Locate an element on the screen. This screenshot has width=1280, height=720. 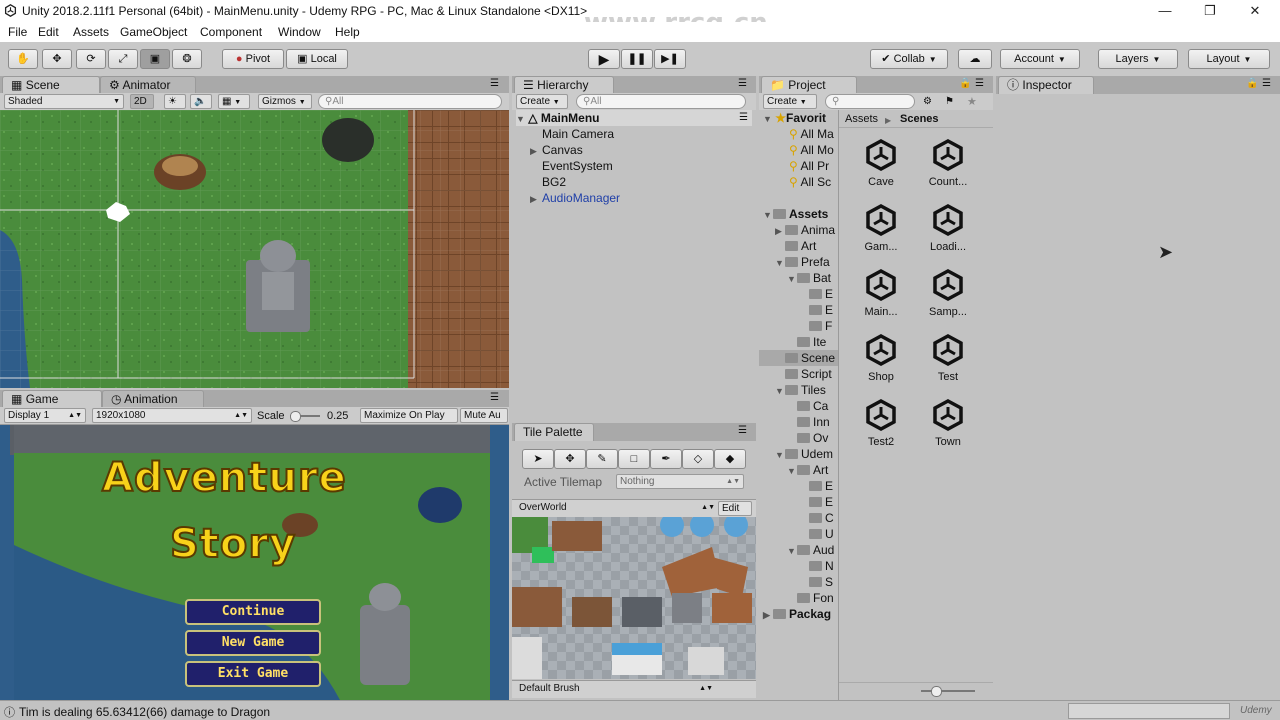
minimize-button: — is located at coordinates (1165, 11).